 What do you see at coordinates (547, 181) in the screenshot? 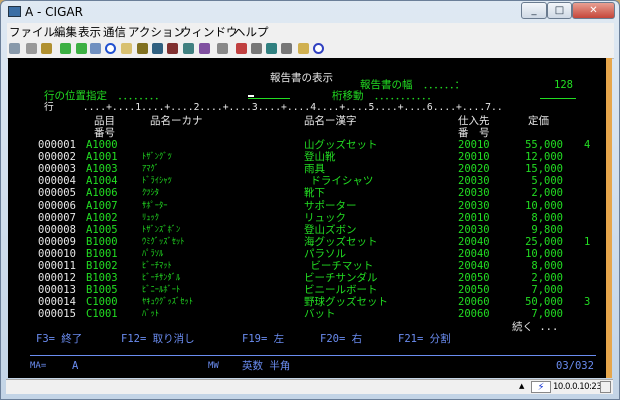
I see `row-price: 5,000` at bounding box center [547, 181].